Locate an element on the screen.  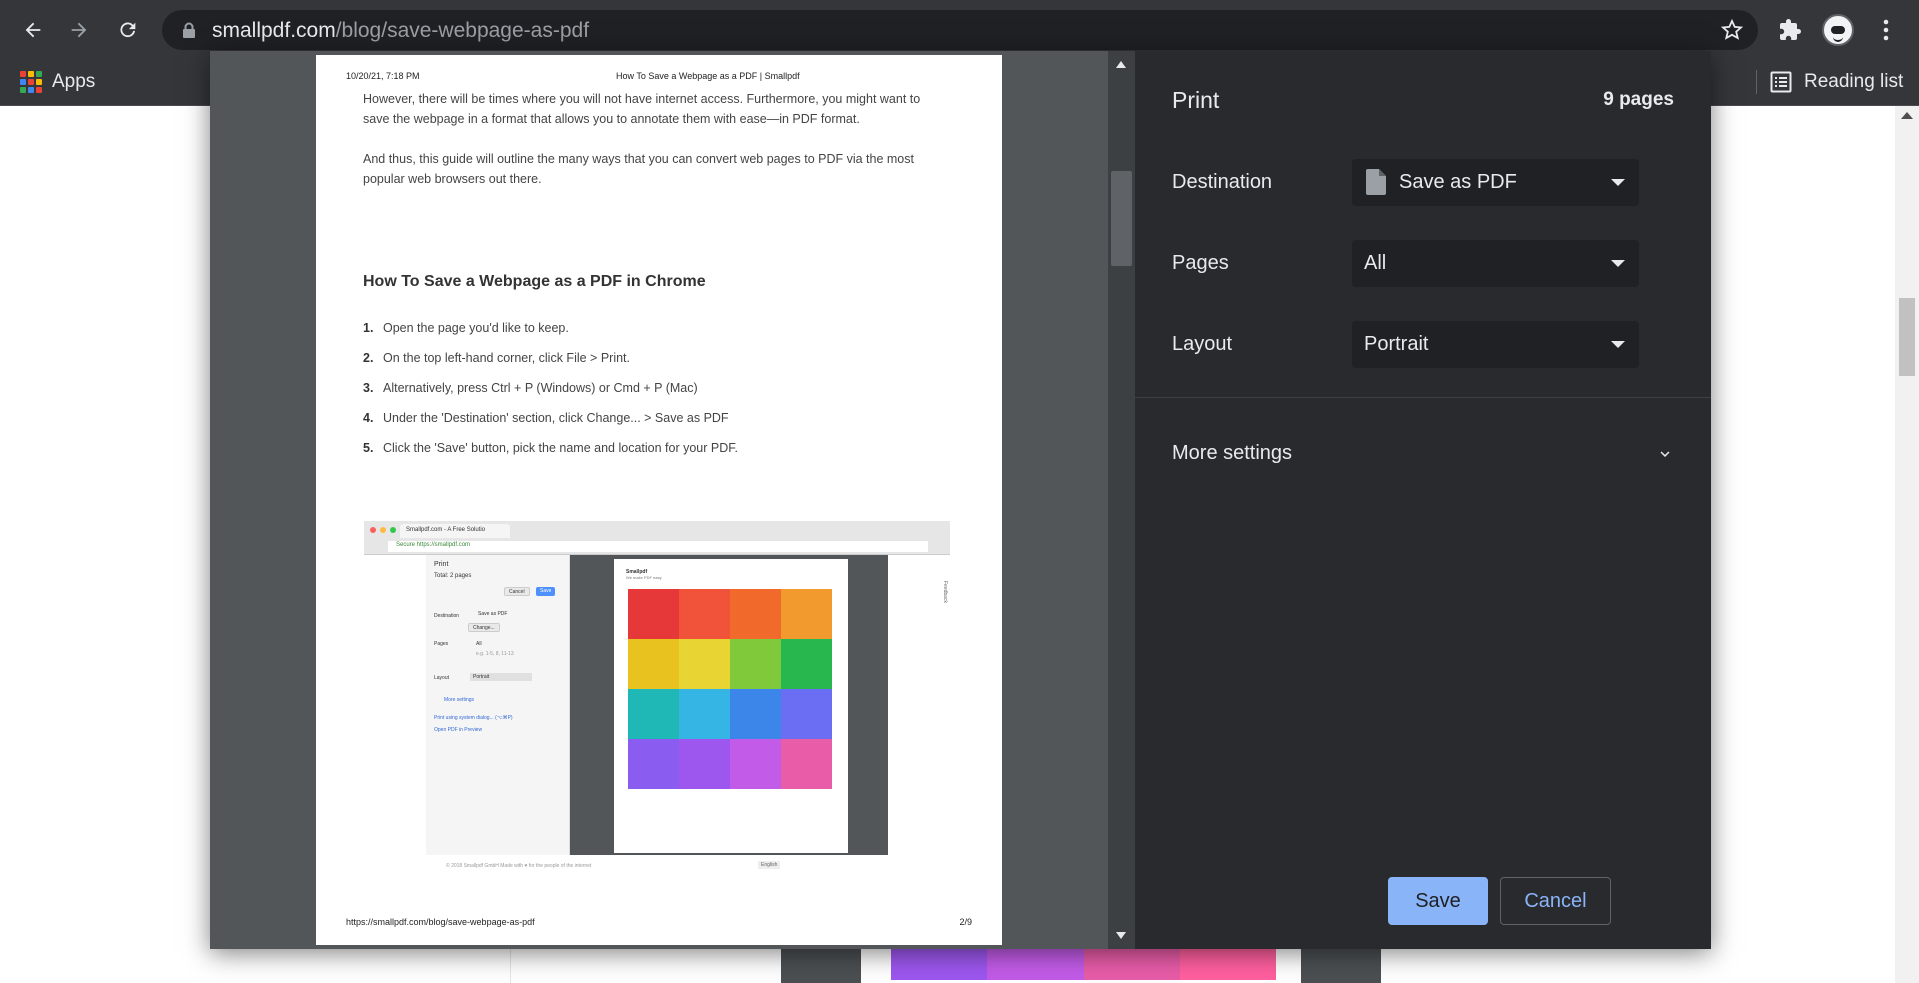
more-vert-icon is located at coordinates (1886, 30).